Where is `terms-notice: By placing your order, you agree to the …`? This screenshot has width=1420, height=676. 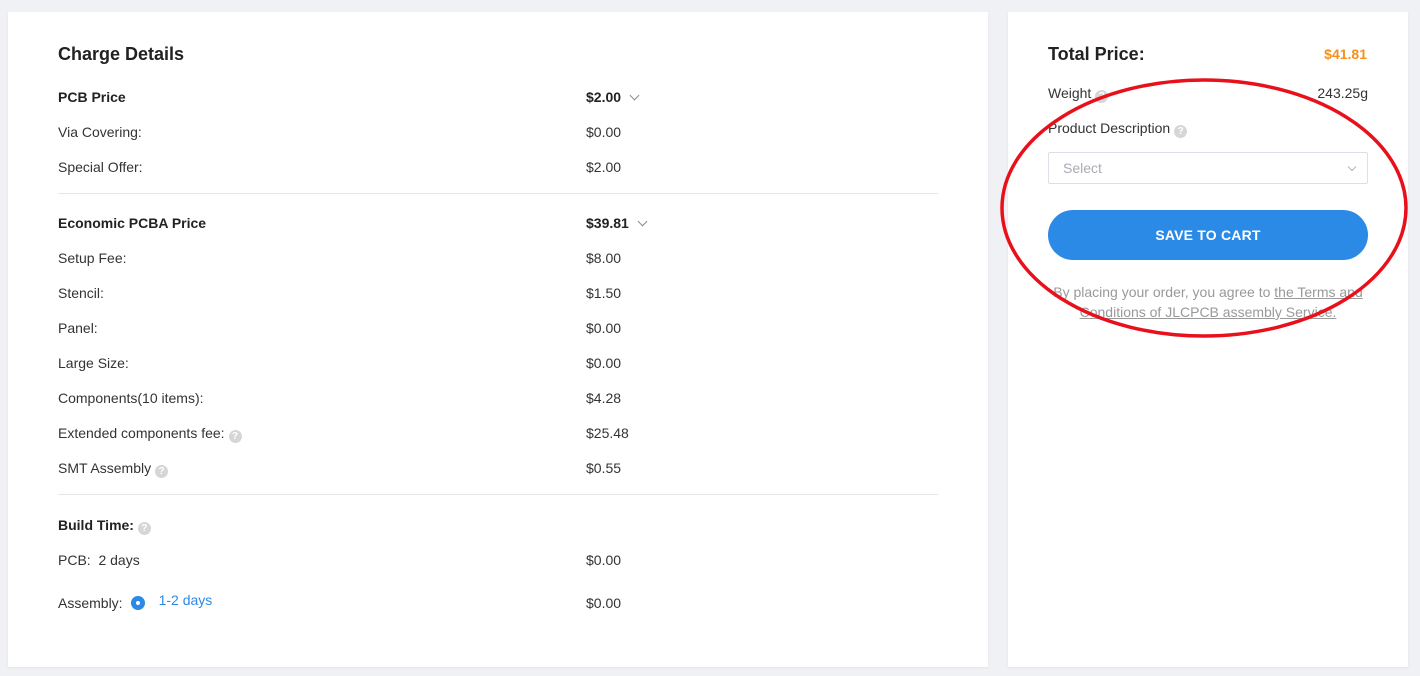 terms-notice: By placing your order, you agree to the … is located at coordinates (1208, 302).